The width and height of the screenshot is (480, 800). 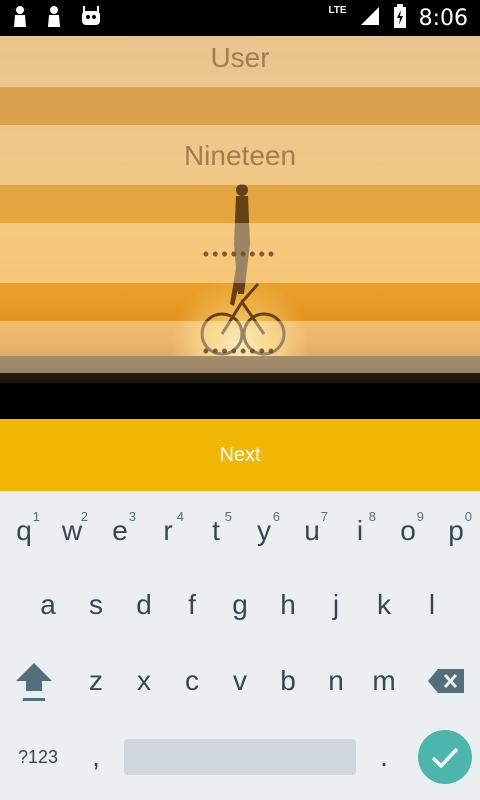 I want to click on key-s: s, so click(x=96, y=605).